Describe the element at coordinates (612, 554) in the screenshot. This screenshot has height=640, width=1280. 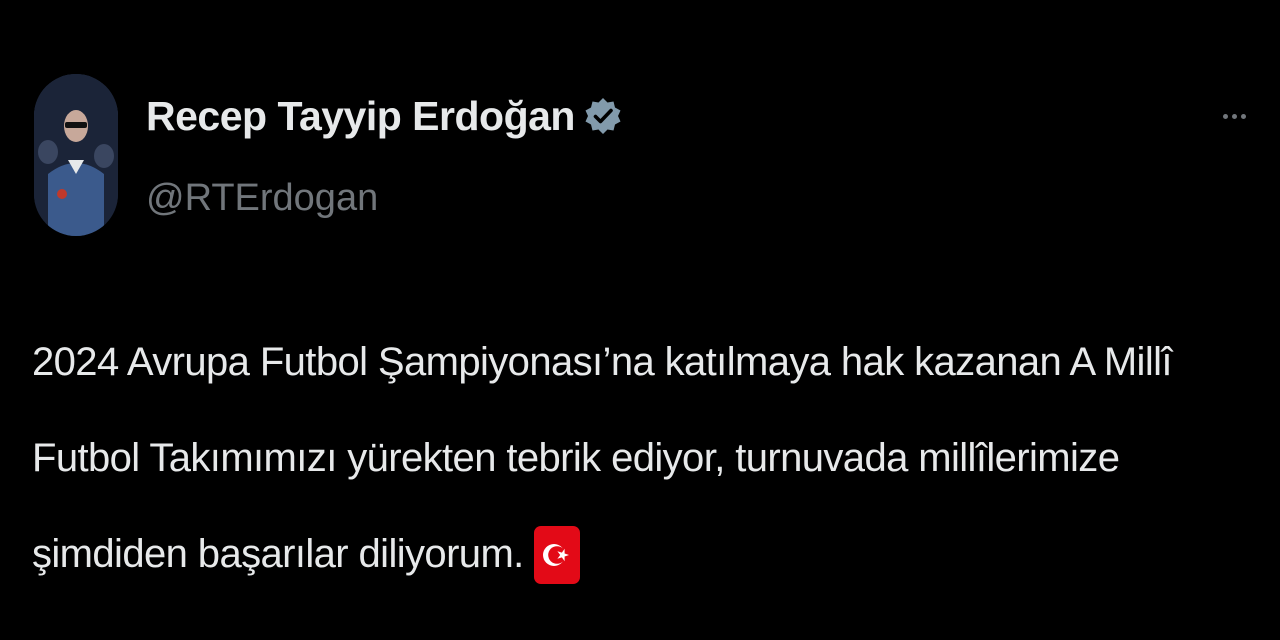
I see `tweet-text-line: şimdiden başarılar diliyorum.` at that location.